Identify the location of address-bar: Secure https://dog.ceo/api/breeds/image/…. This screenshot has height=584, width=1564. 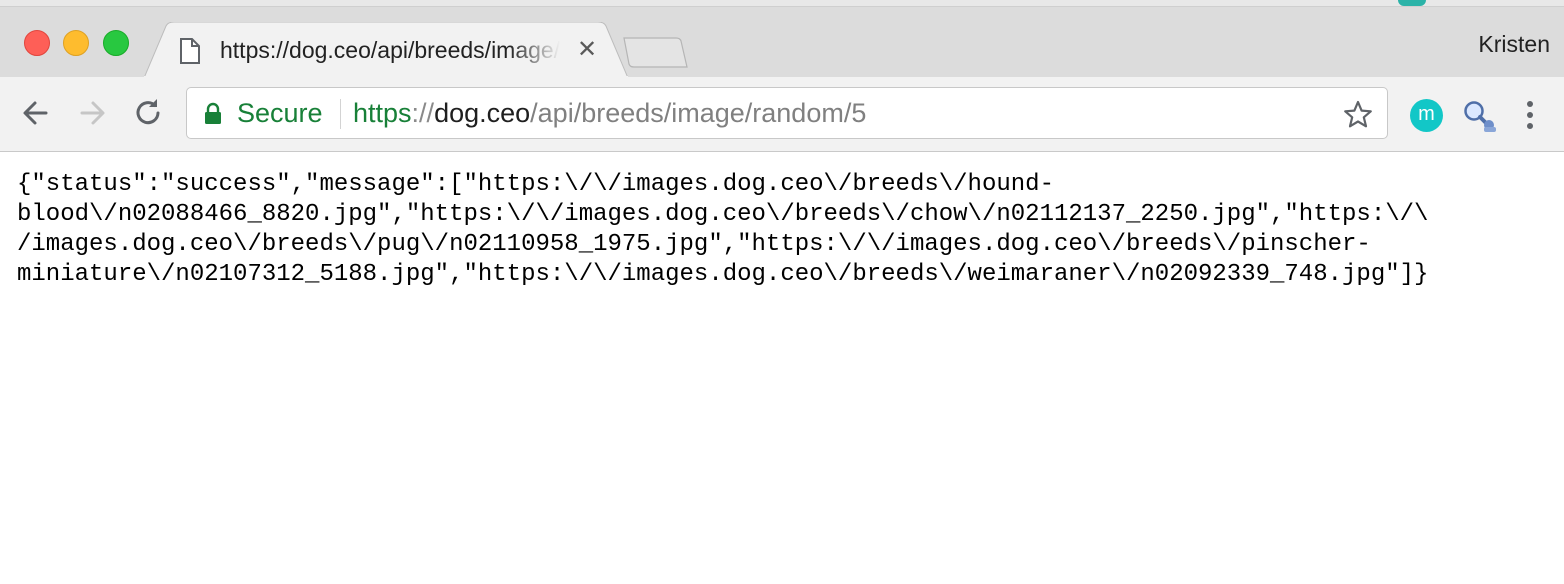
(787, 113).